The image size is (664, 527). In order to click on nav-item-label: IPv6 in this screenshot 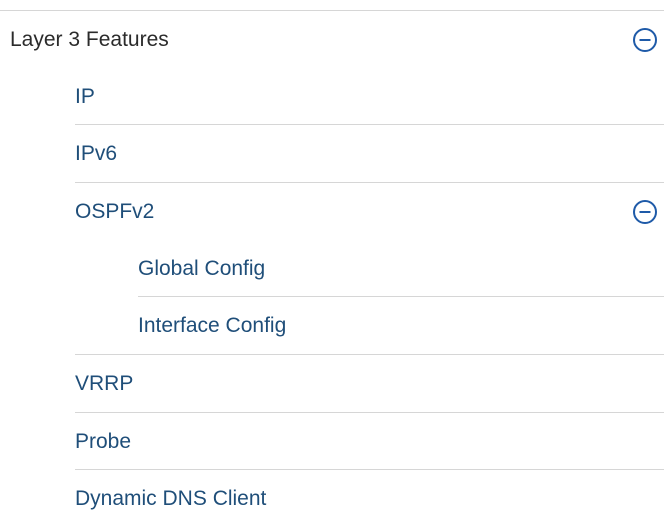, I will do `click(96, 153)`.